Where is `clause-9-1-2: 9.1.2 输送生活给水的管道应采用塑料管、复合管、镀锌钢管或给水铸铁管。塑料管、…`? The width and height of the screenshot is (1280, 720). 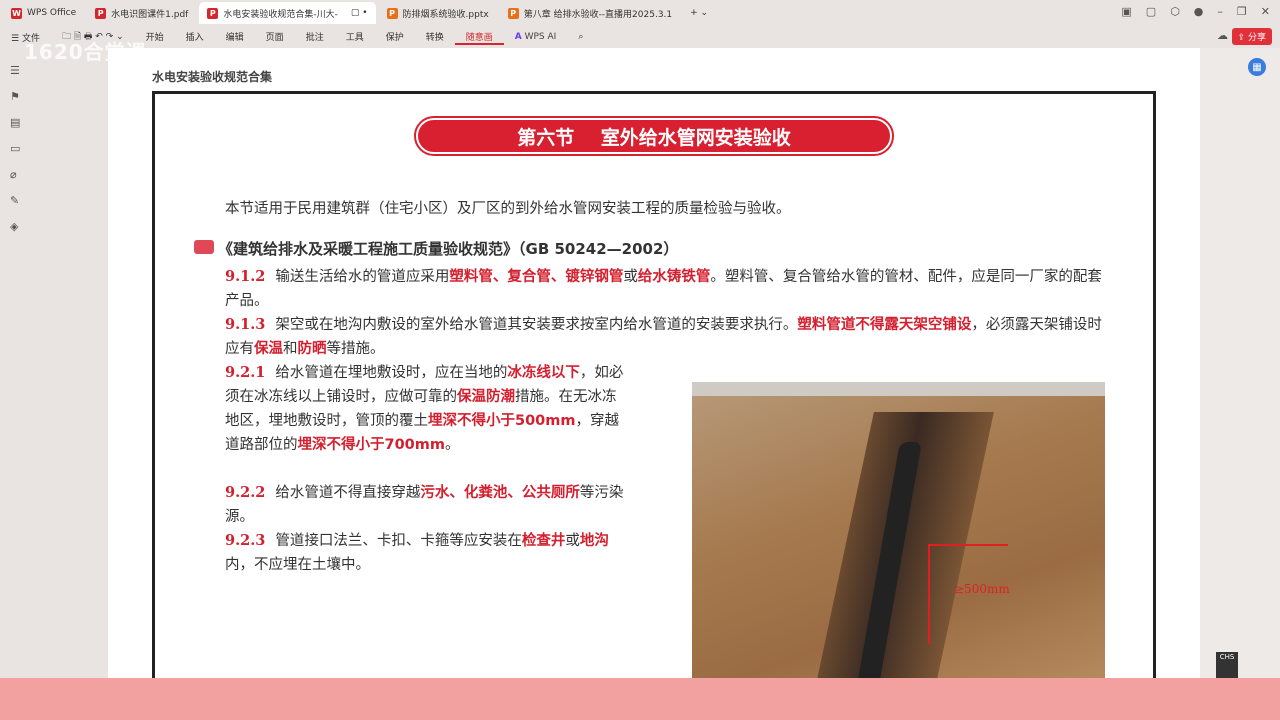
clause-9-1-2: 9.1.2 输送生活给水的管道应采用塑料管、复合管、镀锌钢管或给水铸铁管。塑料管、… is located at coordinates (667, 289).